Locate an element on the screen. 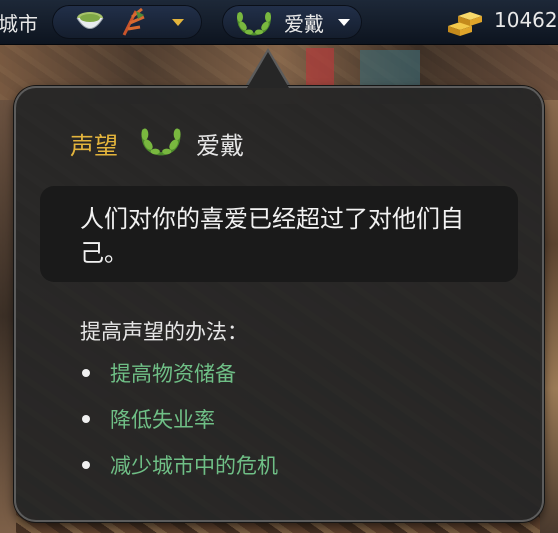 This screenshot has height=533, width=558. city-banner is located at coordinates (320, 69).